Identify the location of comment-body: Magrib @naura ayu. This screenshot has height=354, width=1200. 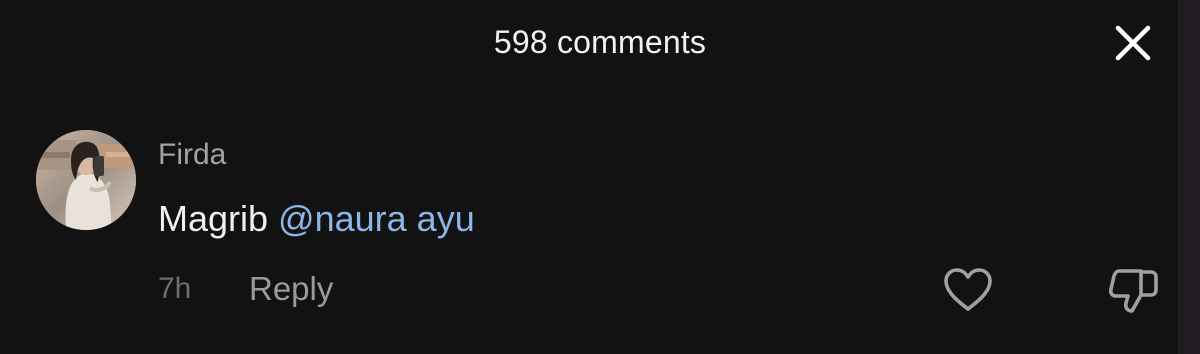
(316, 219).